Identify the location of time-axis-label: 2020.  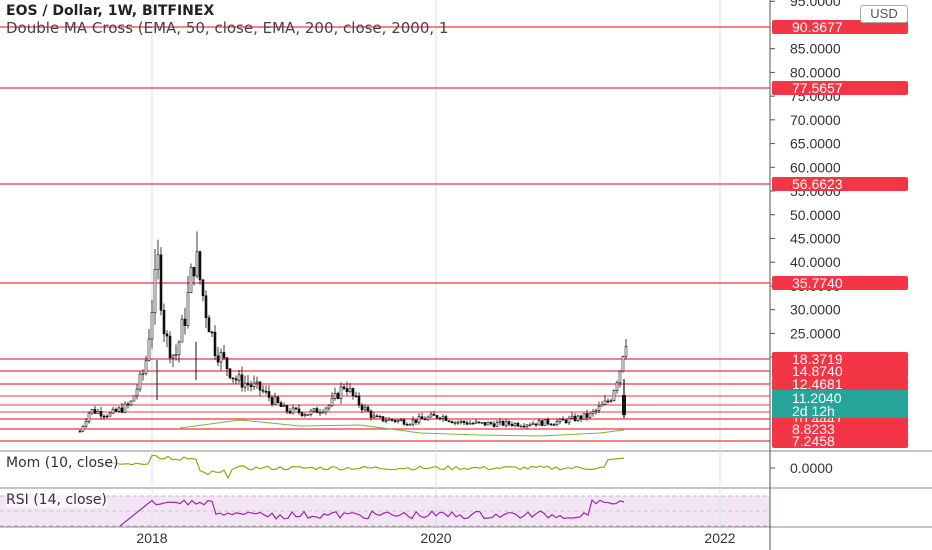
(435, 538).